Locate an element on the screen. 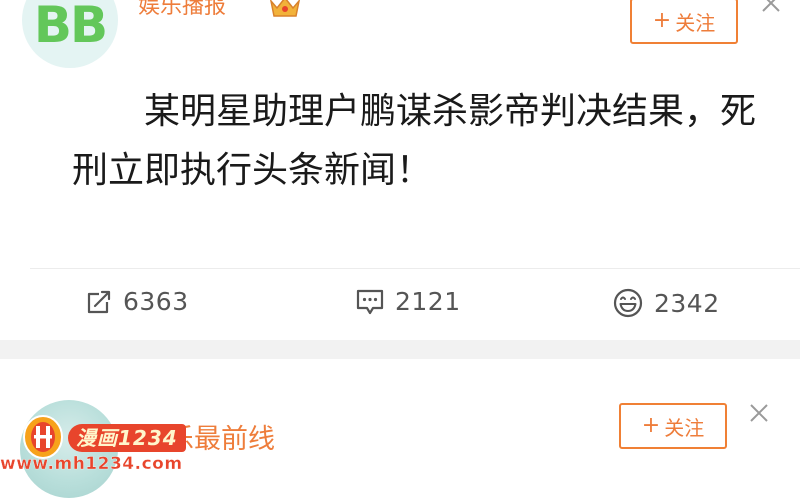 The width and height of the screenshot is (800, 498). comment-icon is located at coordinates (370, 301).